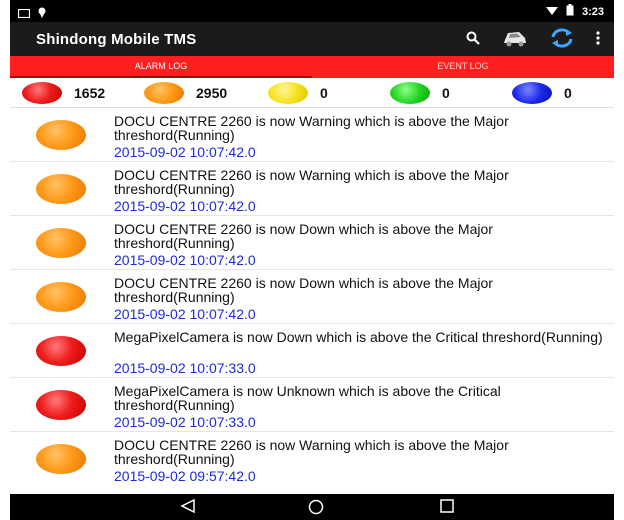 The height and width of the screenshot is (520, 624). I want to click on count-info: 0, so click(542, 93).